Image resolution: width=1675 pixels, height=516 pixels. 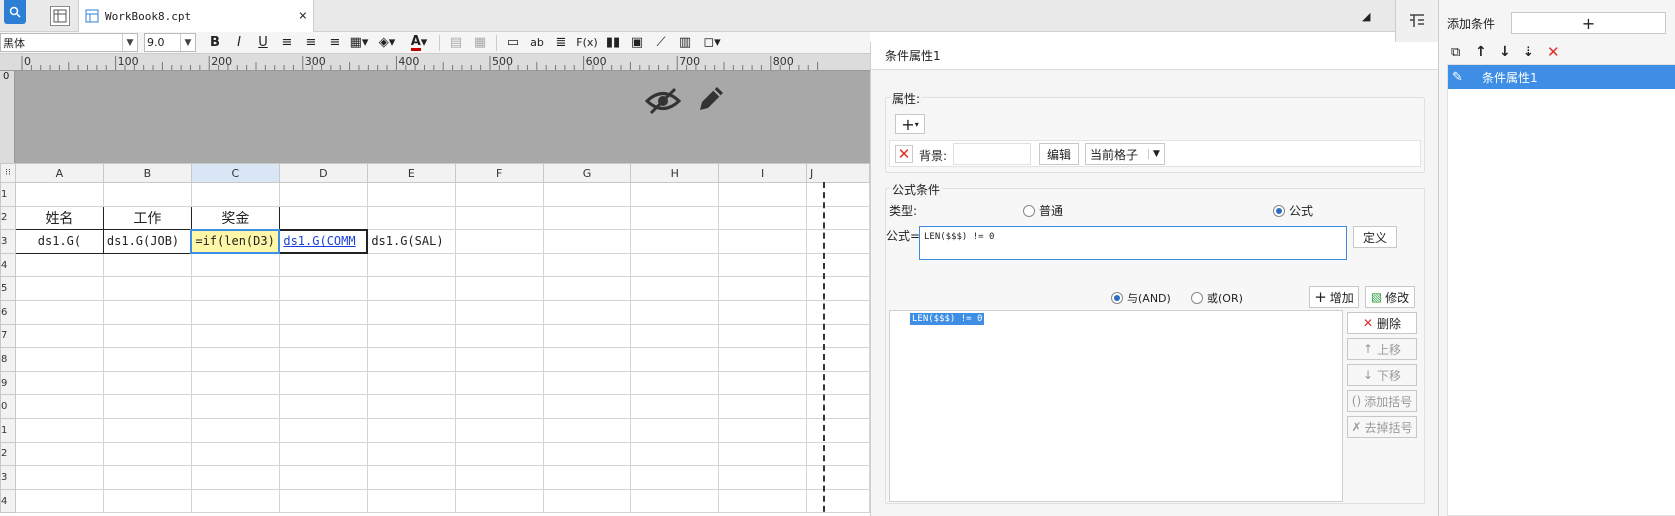 I want to click on scope-select: 当前格子 ▼, so click(x=1125, y=154).